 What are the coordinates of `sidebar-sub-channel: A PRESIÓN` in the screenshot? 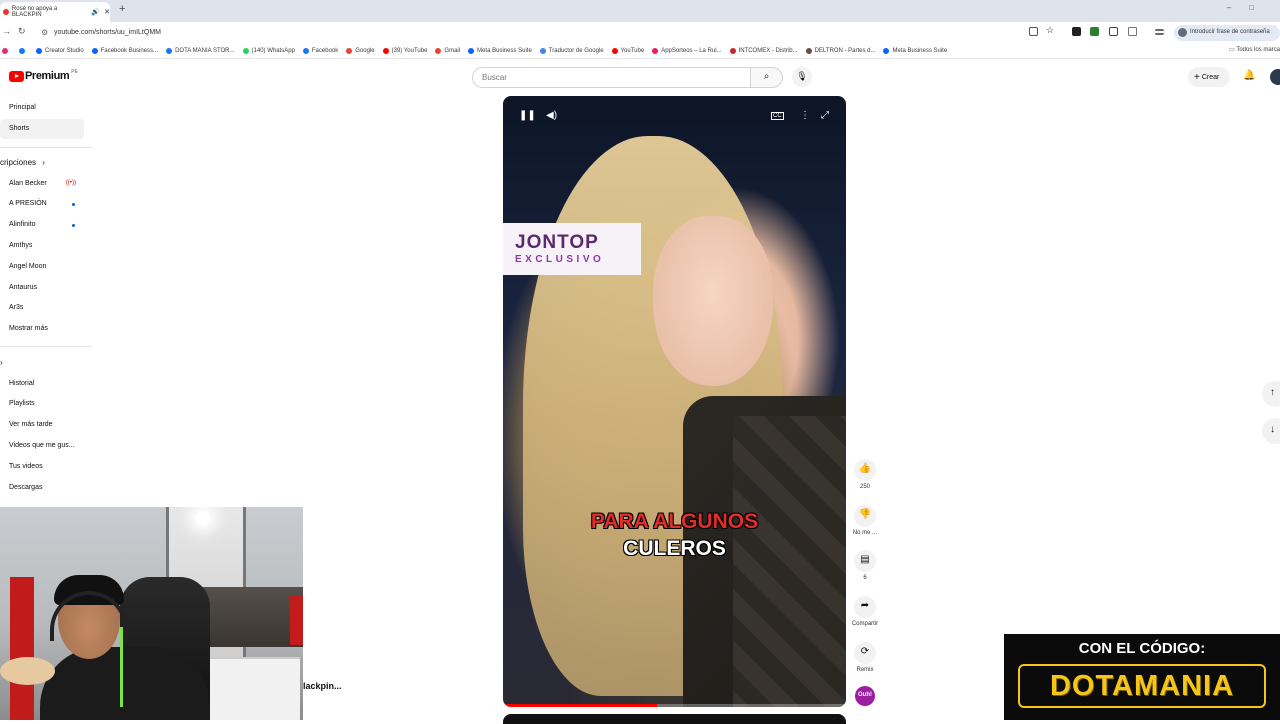 It's located at (42, 204).